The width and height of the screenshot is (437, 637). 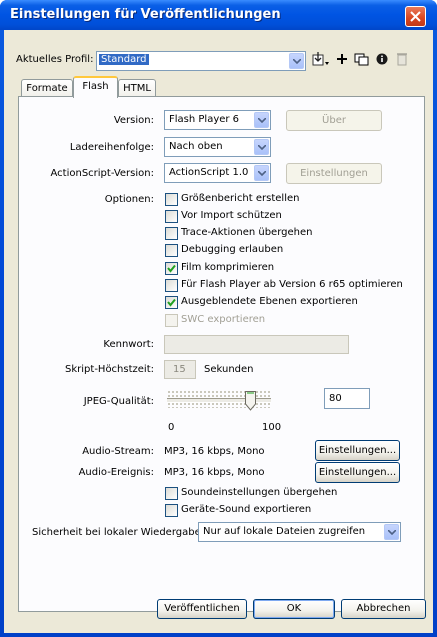 What do you see at coordinates (402, 59) in the screenshot?
I see `delete-profile-icon` at bounding box center [402, 59].